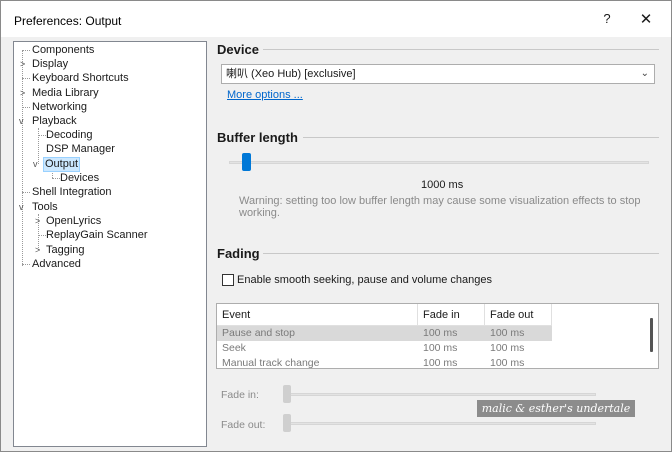 This screenshot has height=452, width=672. What do you see at coordinates (287, 394) in the screenshot?
I see `fade-in-slider-thumb` at bounding box center [287, 394].